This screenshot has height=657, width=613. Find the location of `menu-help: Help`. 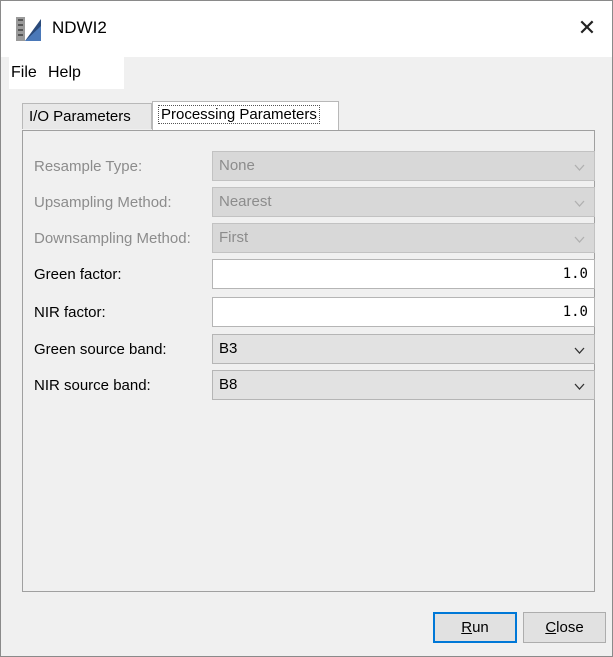

menu-help: Help is located at coordinates (64, 73).